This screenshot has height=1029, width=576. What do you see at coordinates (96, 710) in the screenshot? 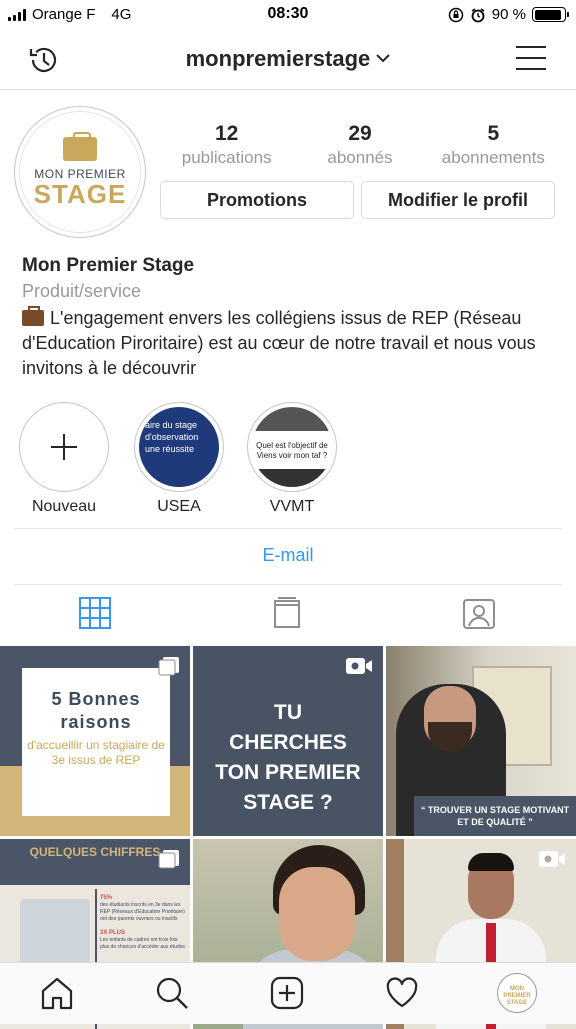
I see `post-title: 5 Bonnes raisons` at bounding box center [96, 710].